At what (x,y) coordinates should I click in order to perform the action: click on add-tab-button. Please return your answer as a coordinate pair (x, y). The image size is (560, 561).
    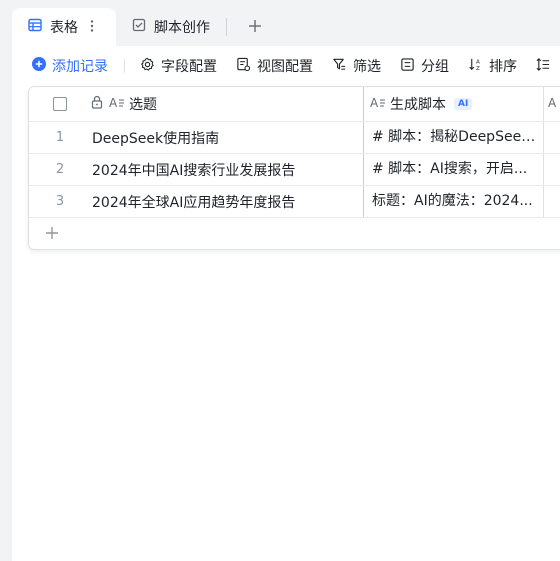
    Looking at the image, I should click on (255, 26).